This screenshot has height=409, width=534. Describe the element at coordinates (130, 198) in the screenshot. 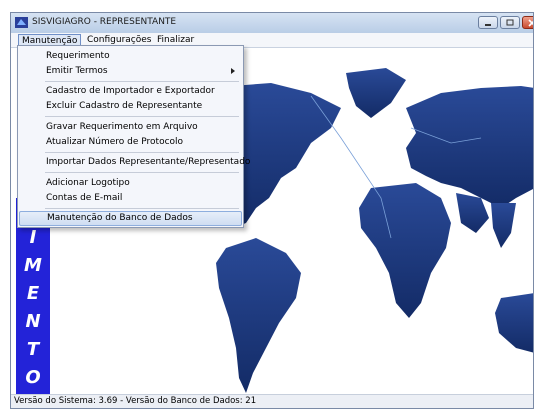

I see `menu-item-contas-email: Contas de E-mail` at that location.